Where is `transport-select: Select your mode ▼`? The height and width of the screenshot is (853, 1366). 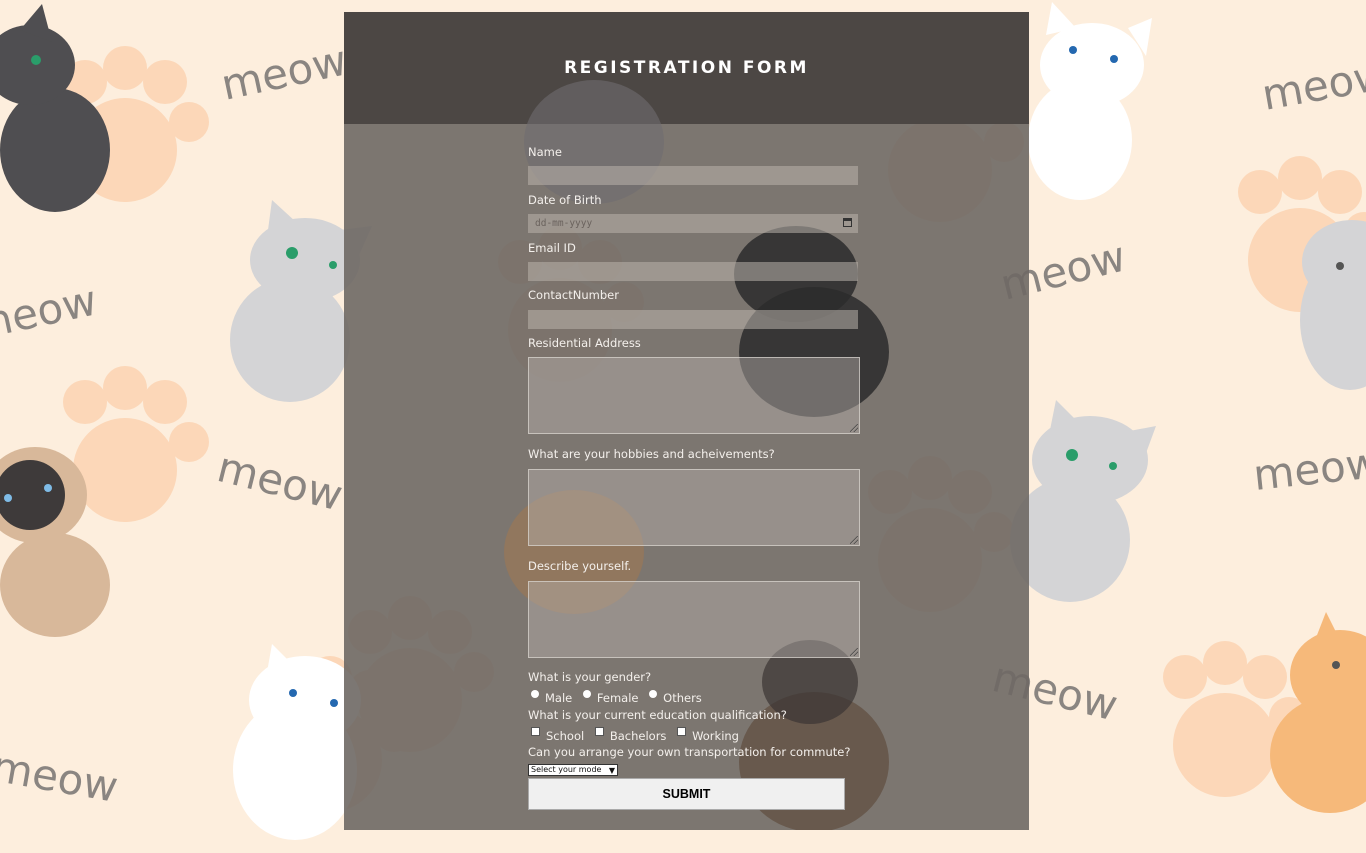 transport-select: Select your mode ▼ is located at coordinates (573, 770).